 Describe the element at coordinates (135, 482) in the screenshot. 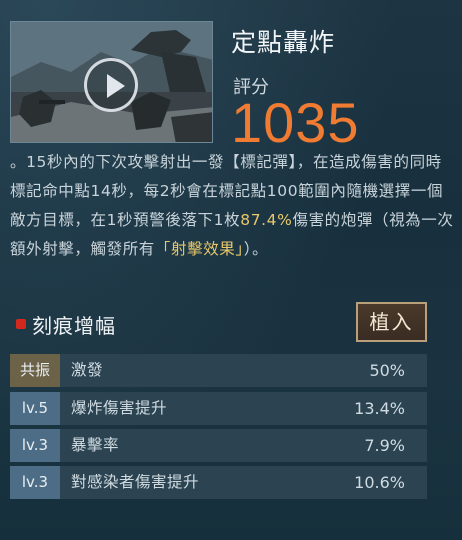

I see `stat-name: 對感染者傷害提升` at that location.